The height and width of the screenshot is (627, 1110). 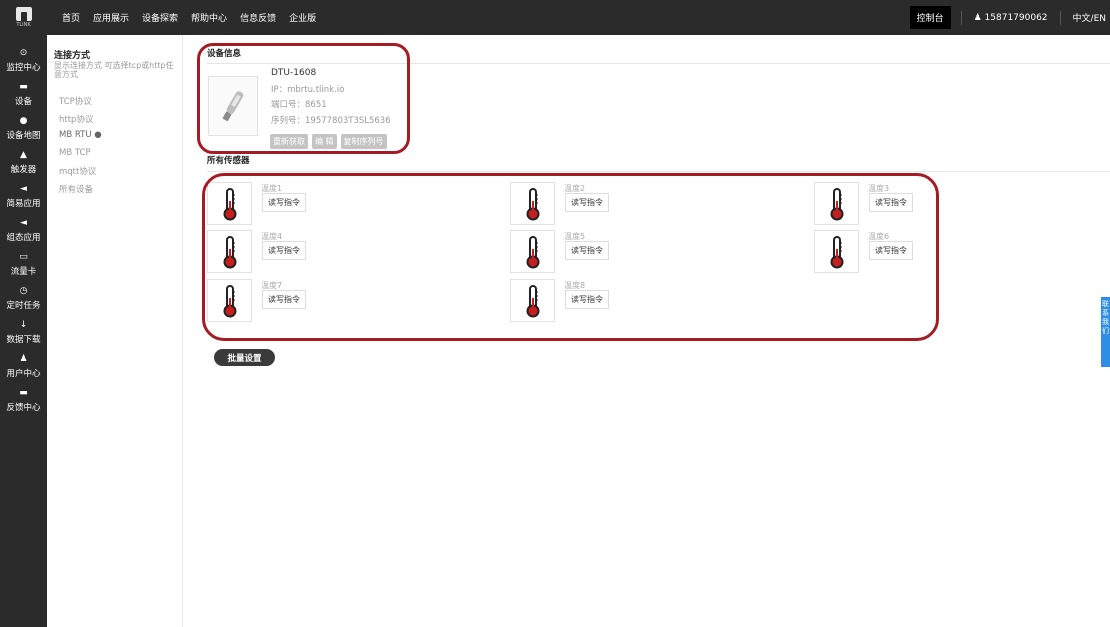 What do you see at coordinates (357, 301) in the screenshot?
I see `sensor-card: 温度7 读写指令` at bounding box center [357, 301].